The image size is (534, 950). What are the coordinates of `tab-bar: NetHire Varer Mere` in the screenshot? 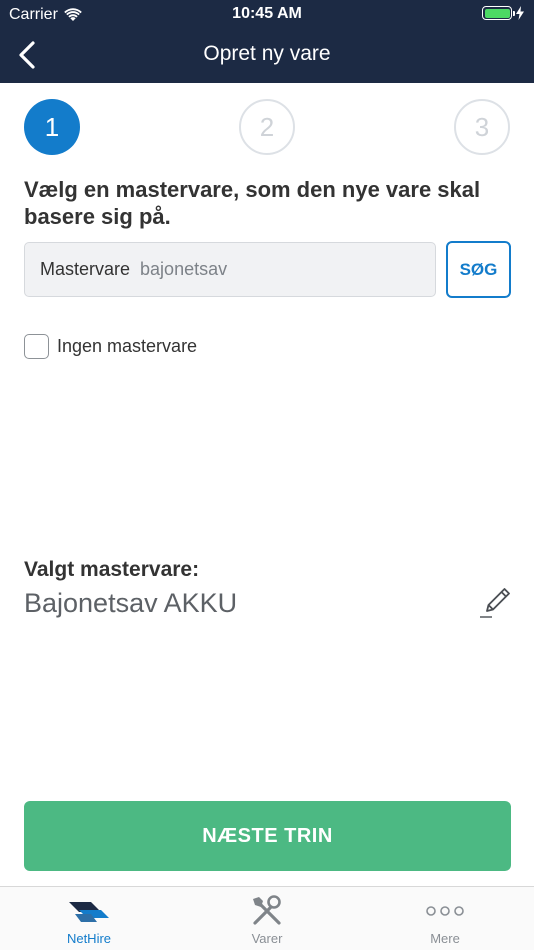 It's located at (267, 918).